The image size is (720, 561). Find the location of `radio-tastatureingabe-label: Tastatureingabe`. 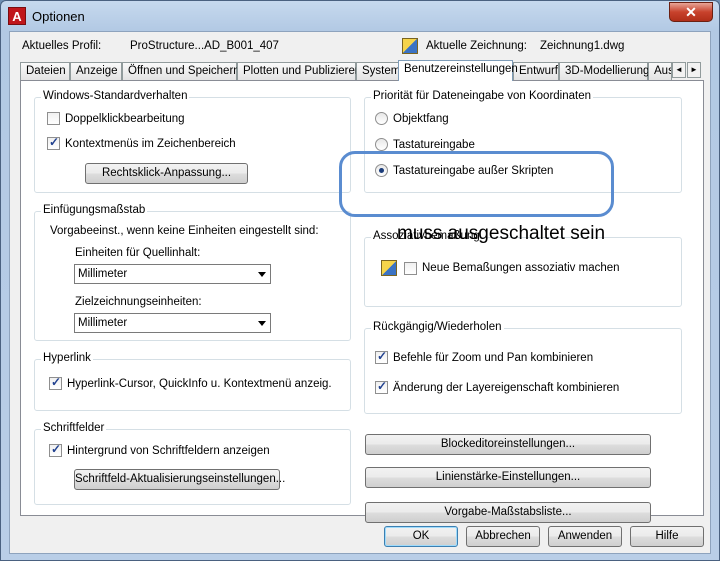

radio-tastatureingabe-label: Tastatureingabe is located at coordinates (434, 144).